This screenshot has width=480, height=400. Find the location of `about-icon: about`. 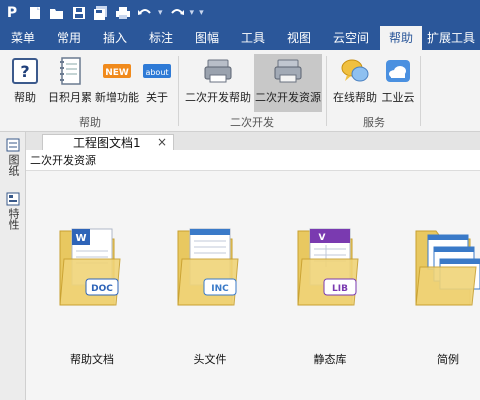

about-icon: about is located at coordinates (157, 71).